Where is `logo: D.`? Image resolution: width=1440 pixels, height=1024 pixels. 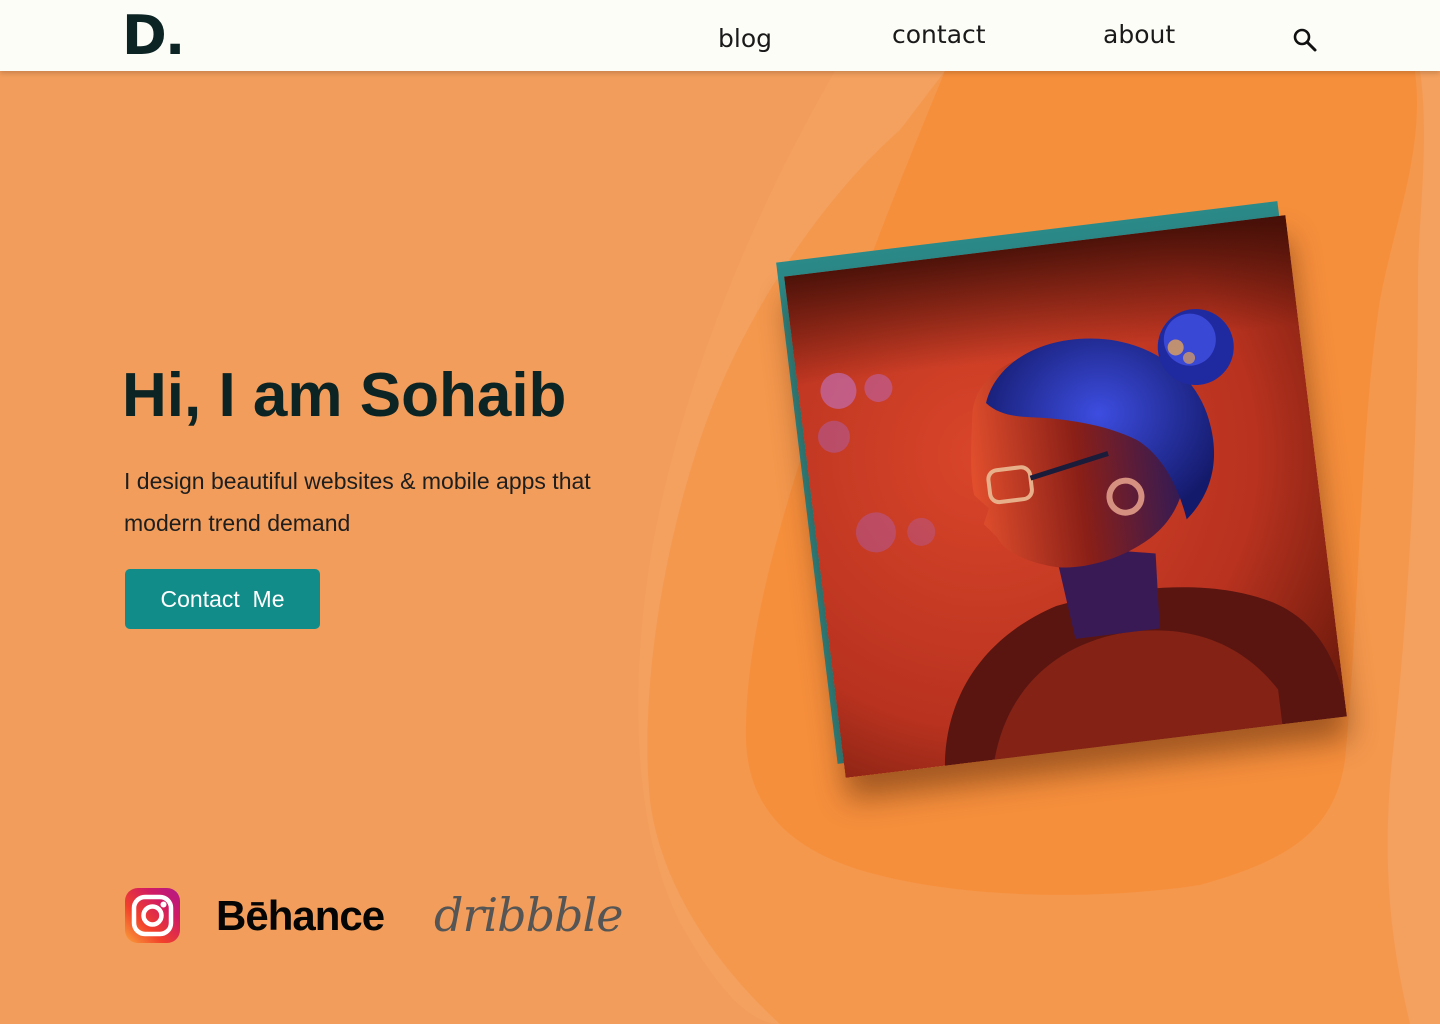
logo: D. is located at coordinates (153, 36).